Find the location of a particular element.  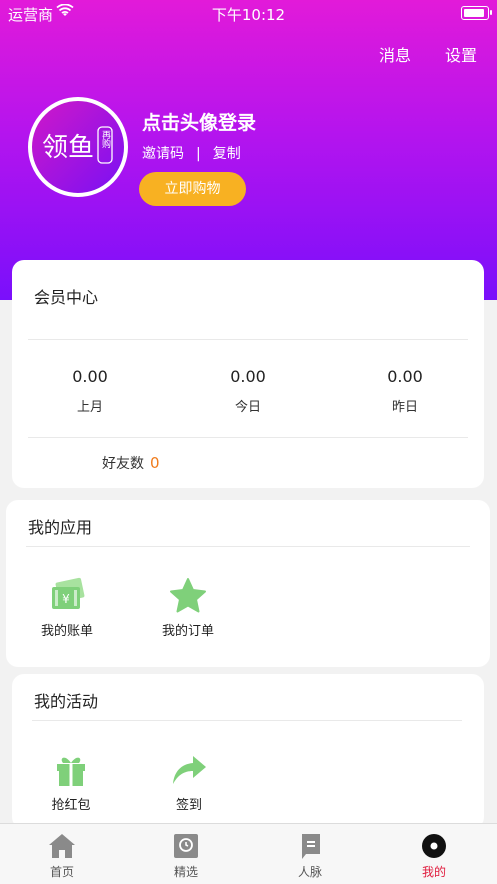

tab-profile: 我的 is located at coordinates (434, 856).